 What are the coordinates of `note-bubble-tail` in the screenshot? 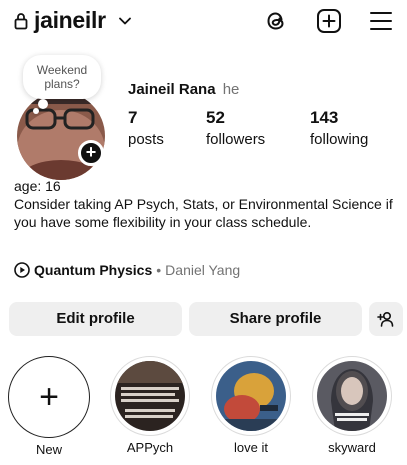 It's located at (43, 104).